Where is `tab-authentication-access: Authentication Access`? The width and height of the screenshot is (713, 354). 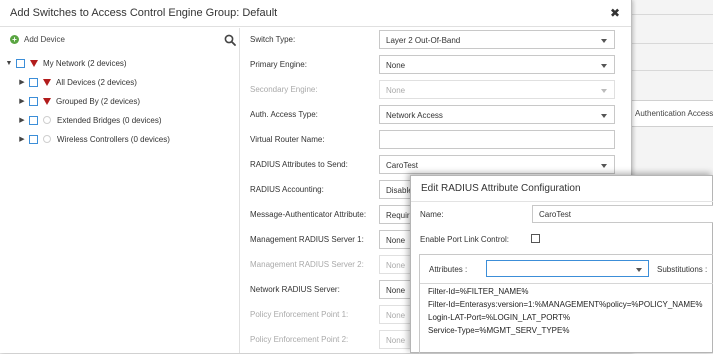
tab-authentication-access: Authentication Access is located at coordinates (671, 113).